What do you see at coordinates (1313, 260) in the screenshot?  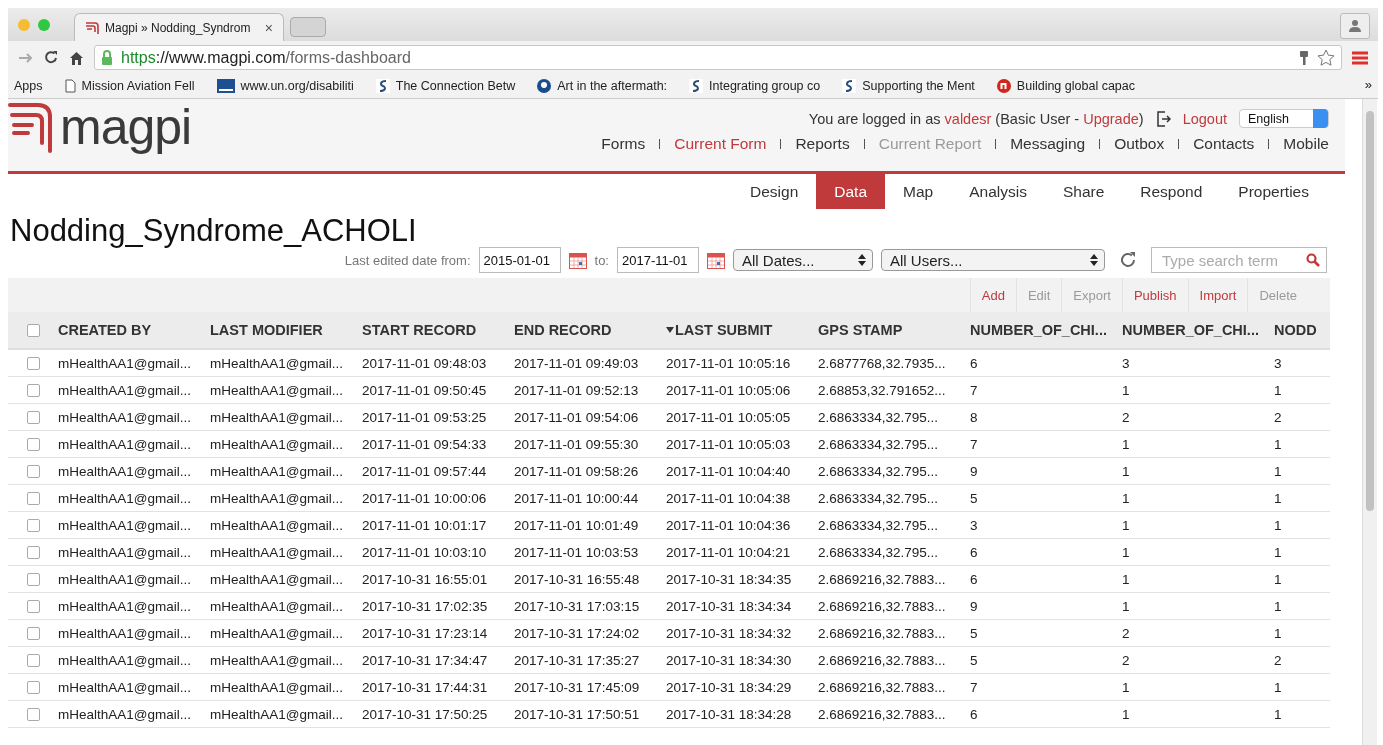 I see `search-icon` at bounding box center [1313, 260].